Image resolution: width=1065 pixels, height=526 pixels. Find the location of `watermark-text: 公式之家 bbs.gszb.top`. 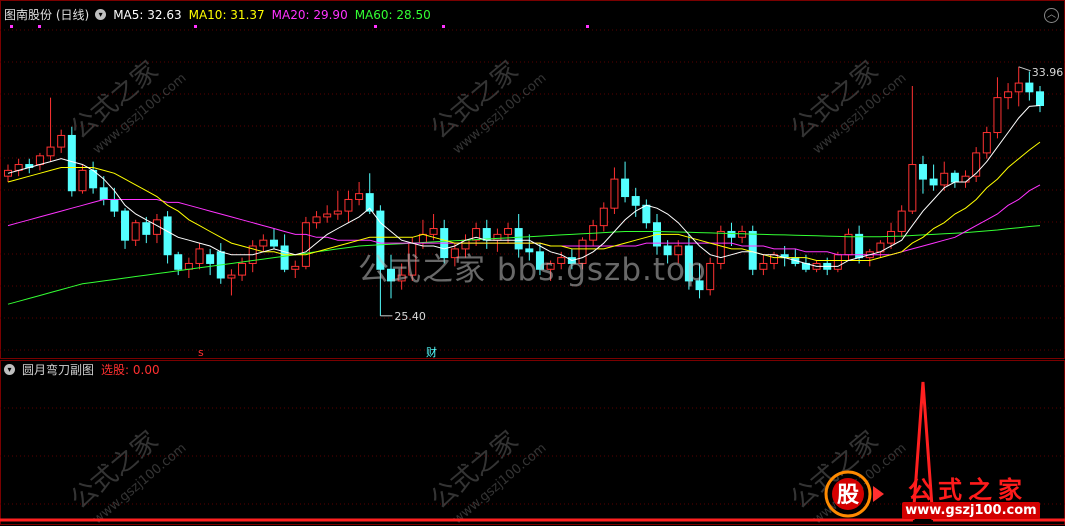

watermark-text: 公式之家 bbs.gszb.top is located at coordinates (532, 270).